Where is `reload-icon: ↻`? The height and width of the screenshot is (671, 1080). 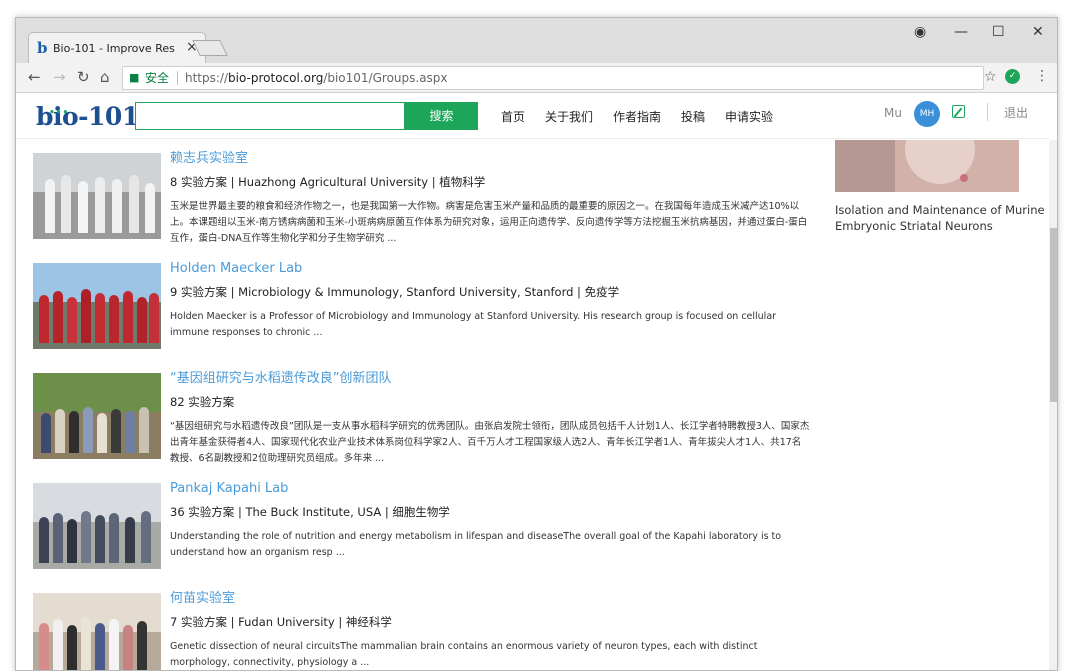 reload-icon: ↻ is located at coordinates (83, 77).